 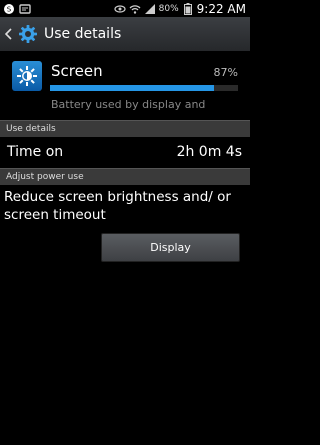 I want to click on action-bar: Use details, so click(x=125, y=34).